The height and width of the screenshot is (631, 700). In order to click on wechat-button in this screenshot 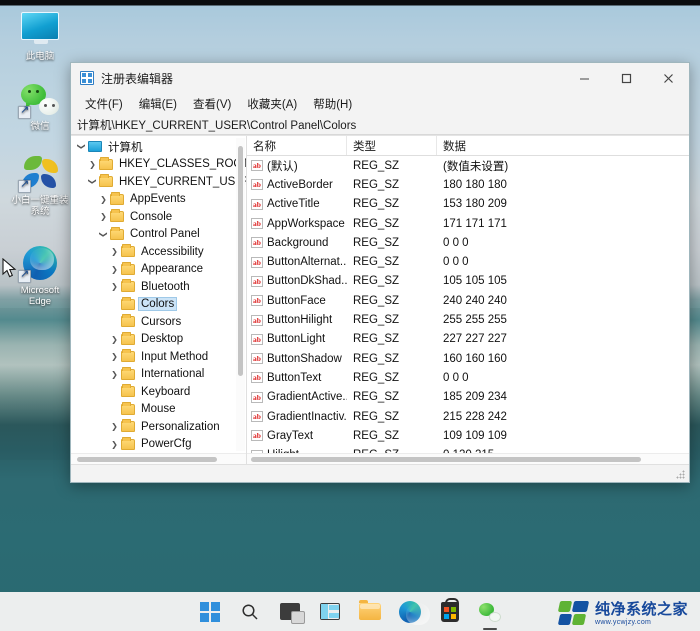, I will do `click(490, 612)`.